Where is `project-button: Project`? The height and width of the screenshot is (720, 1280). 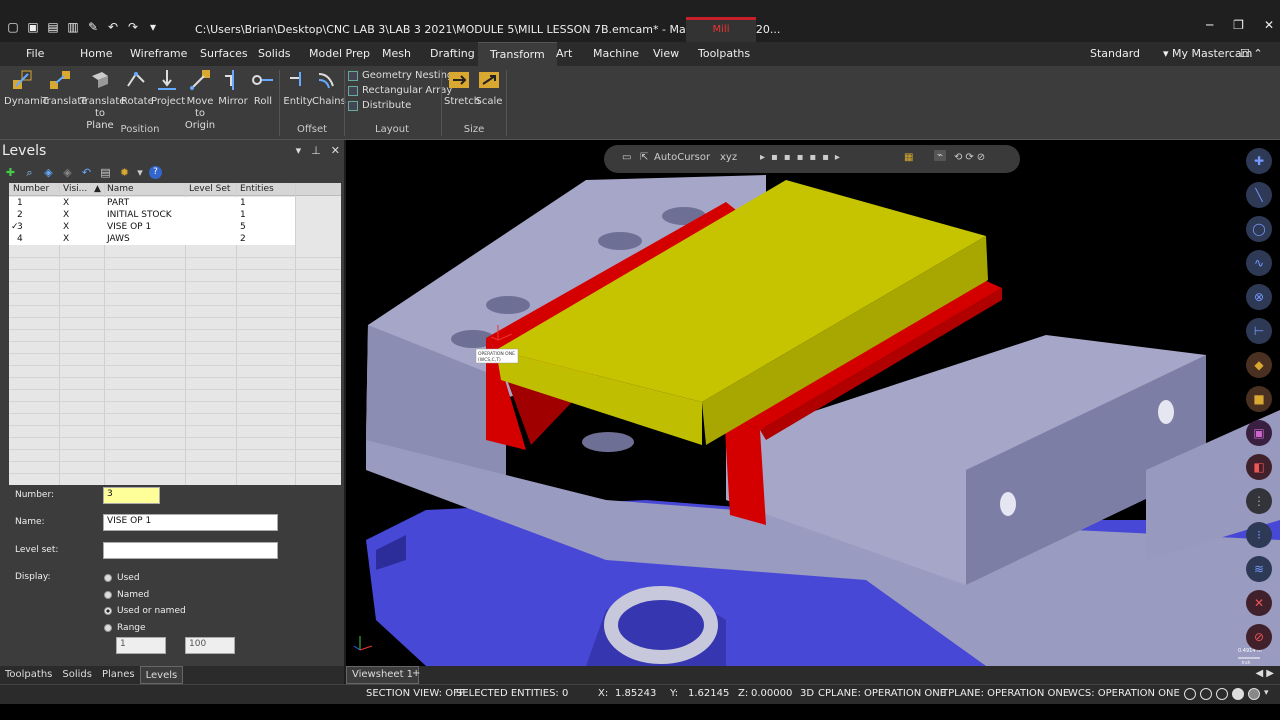 project-button: Project is located at coordinates (168, 88).